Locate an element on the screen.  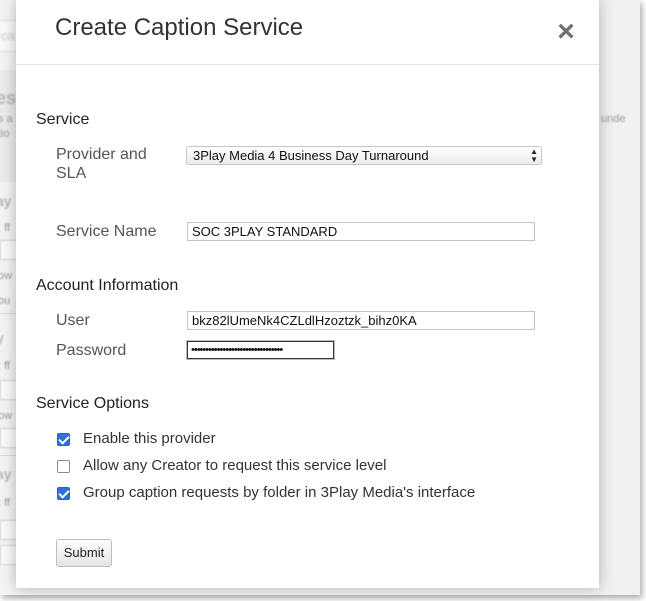
modal-title: Create Caption Service is located at coordinates (179, 27).